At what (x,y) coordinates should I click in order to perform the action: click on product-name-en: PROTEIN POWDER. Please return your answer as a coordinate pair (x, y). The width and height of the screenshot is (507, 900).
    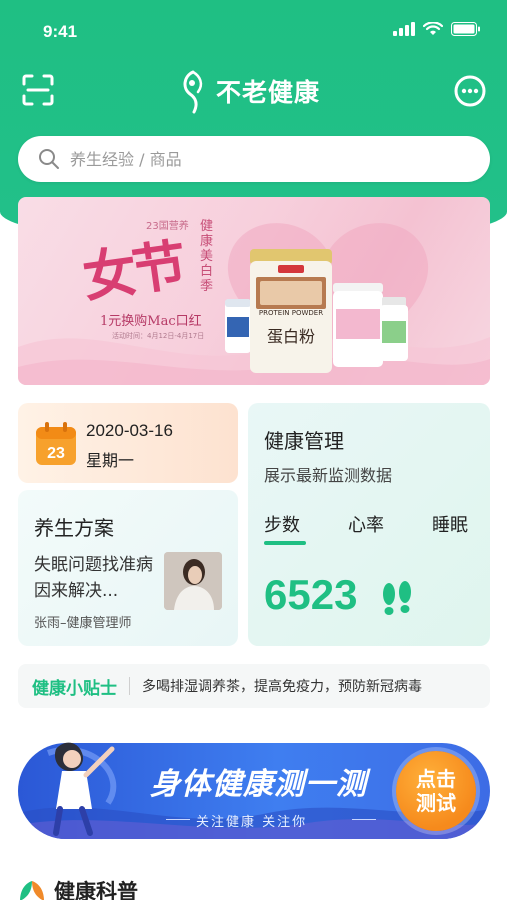
    Looking at the image, I should click on (291, 313).